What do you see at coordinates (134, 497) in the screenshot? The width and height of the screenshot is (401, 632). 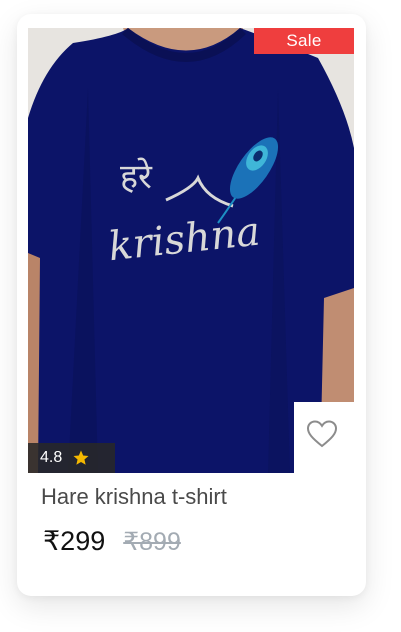 I see `product-title: Hare krishna t-shirt` at bounding box center [134, 497].